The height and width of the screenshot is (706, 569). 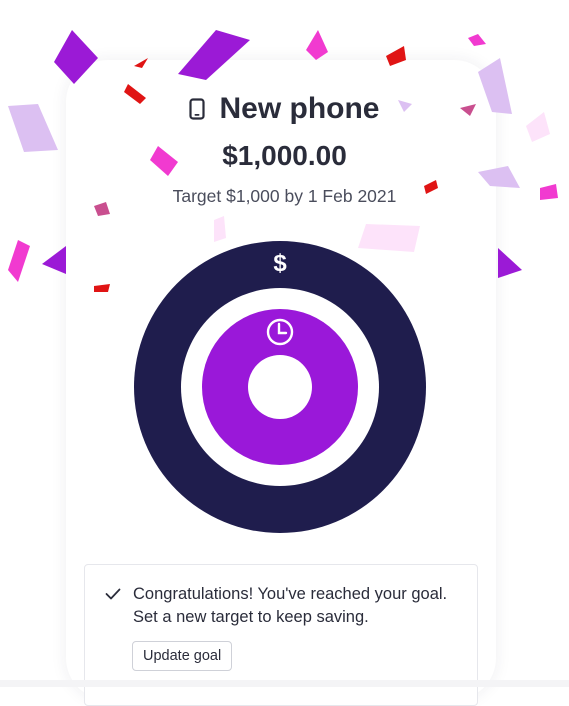 I want to click on bottom-edge, so click(x=284, y=683).